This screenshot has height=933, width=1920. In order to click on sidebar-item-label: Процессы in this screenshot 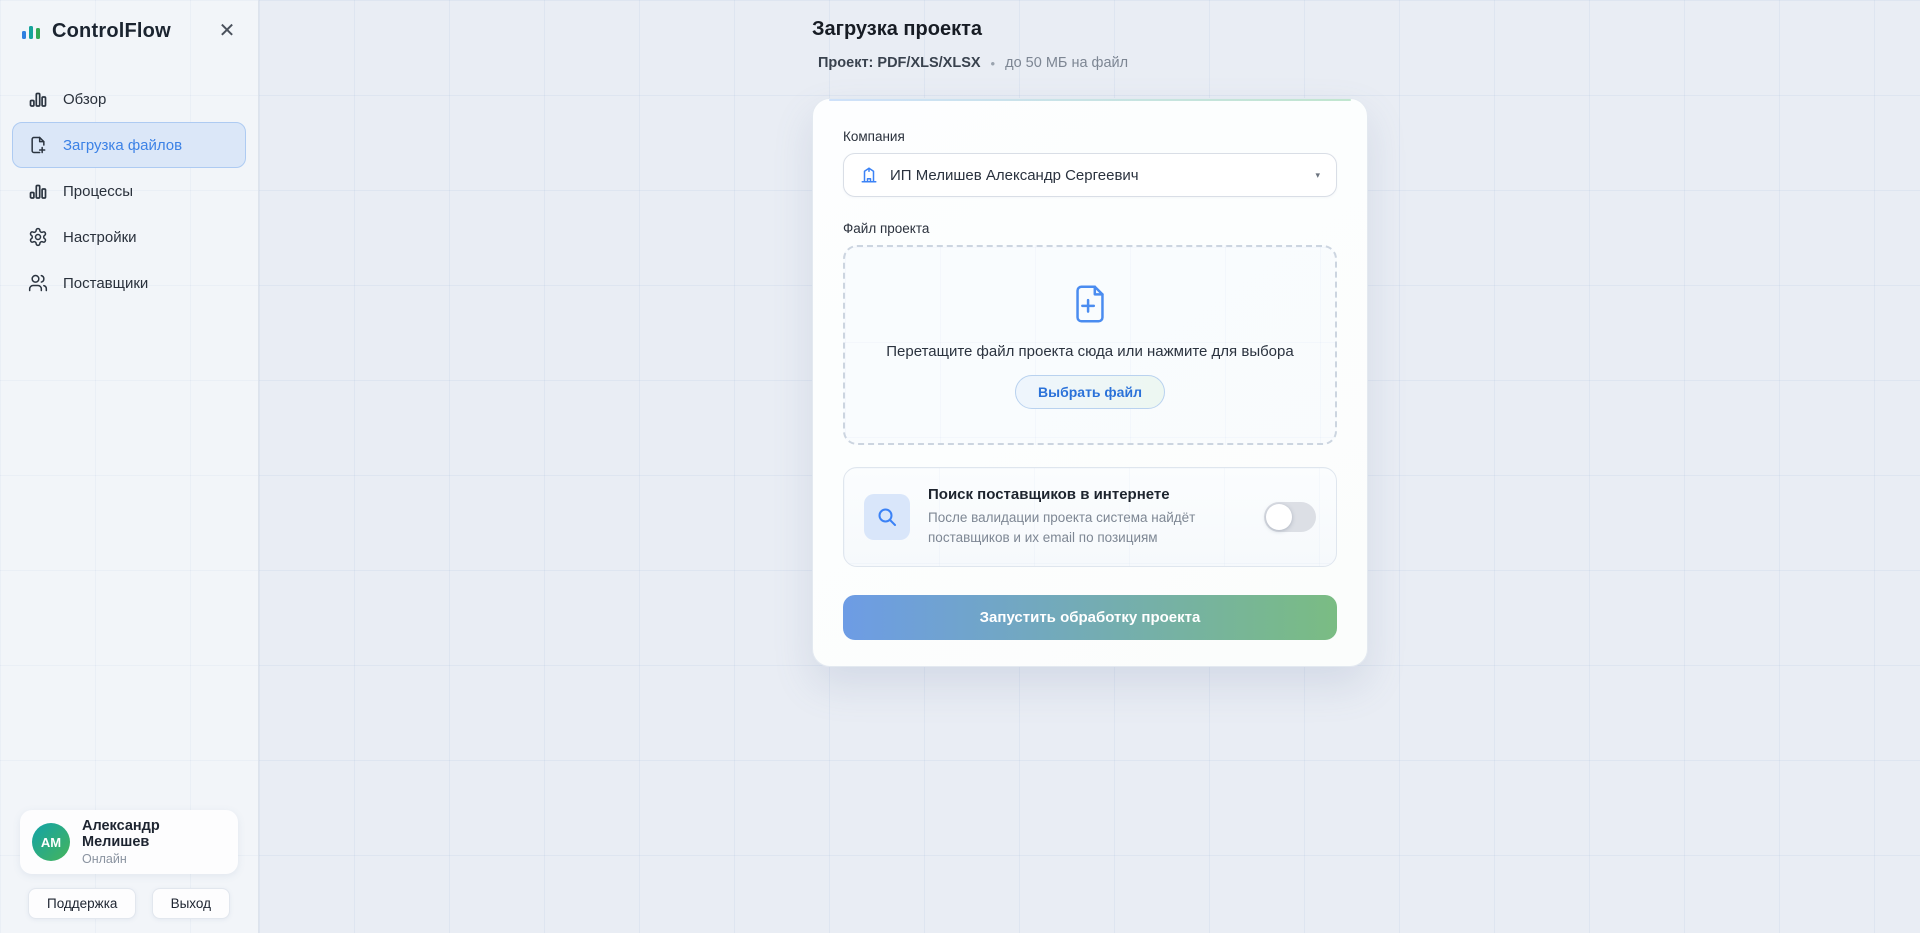, I will do `click(98, 191)`.